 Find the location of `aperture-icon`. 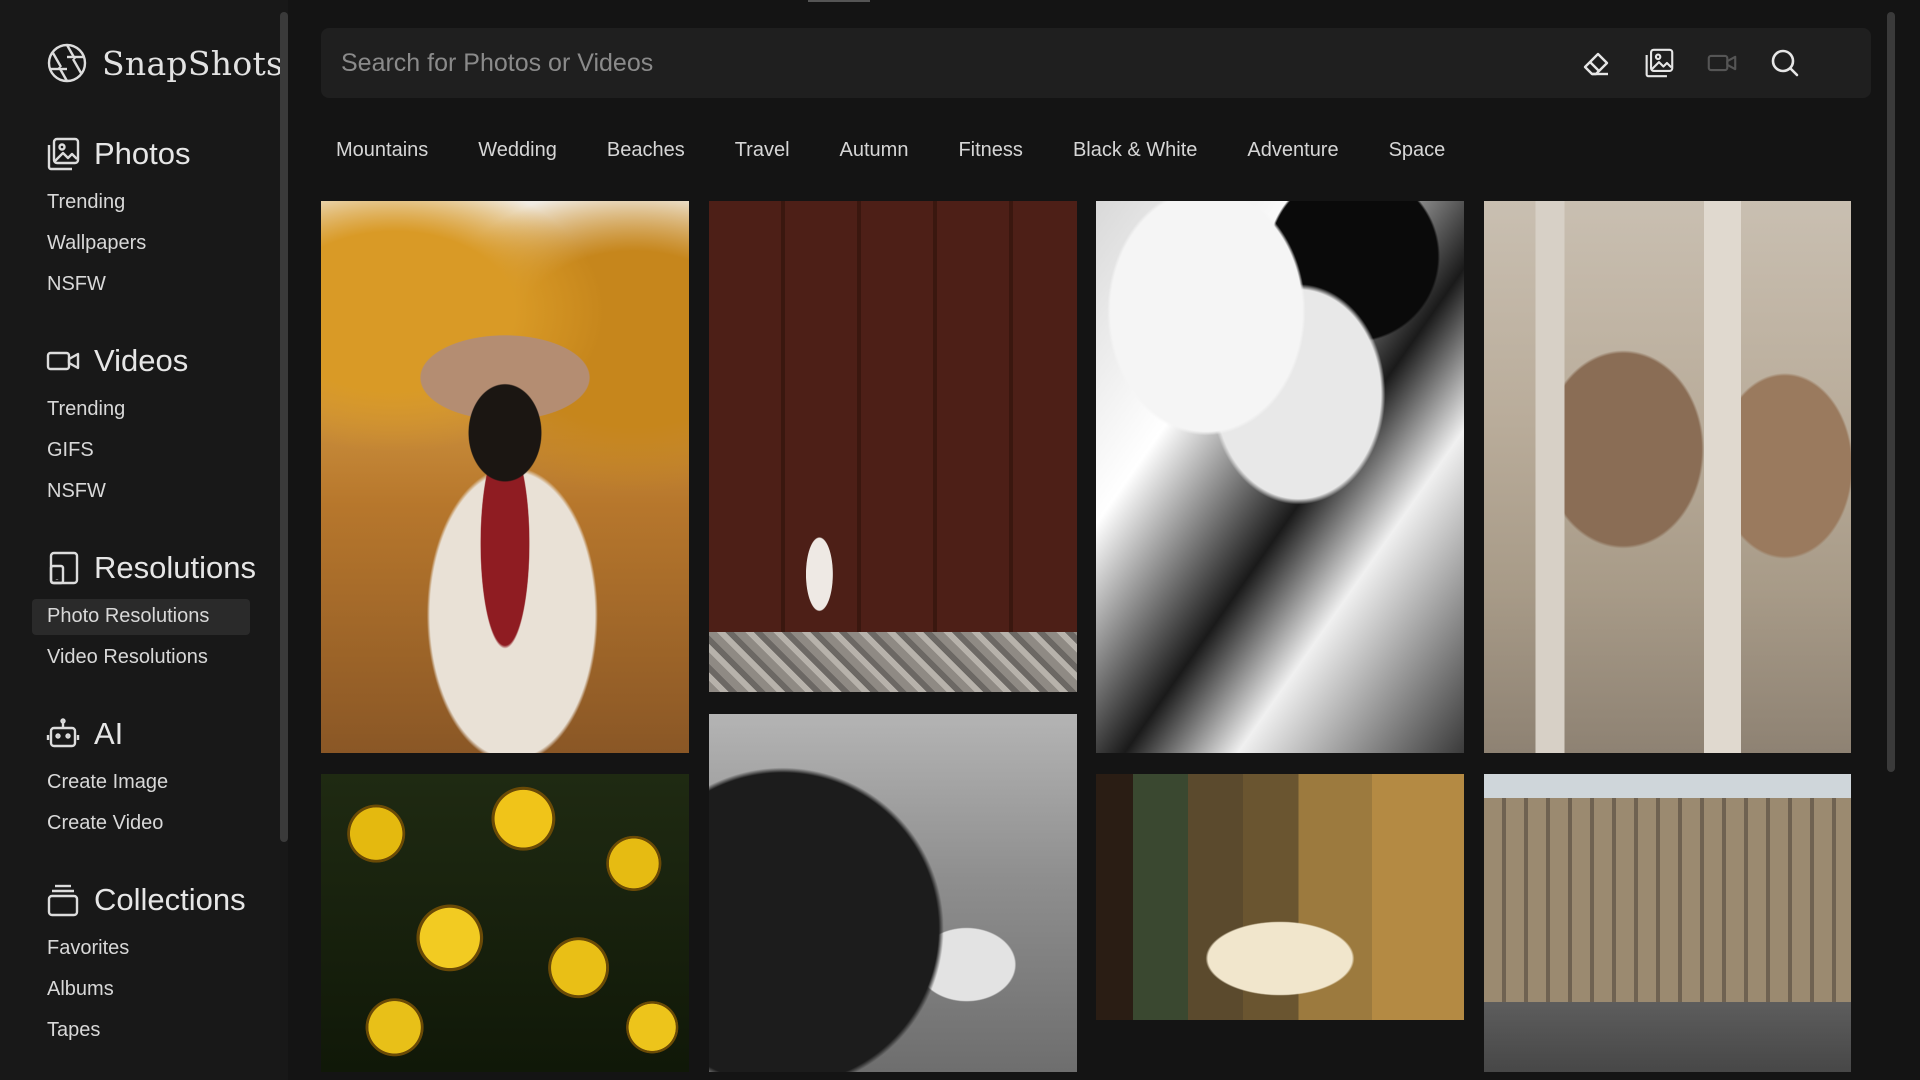

aperture-icon is located at coordinates (67, 63).